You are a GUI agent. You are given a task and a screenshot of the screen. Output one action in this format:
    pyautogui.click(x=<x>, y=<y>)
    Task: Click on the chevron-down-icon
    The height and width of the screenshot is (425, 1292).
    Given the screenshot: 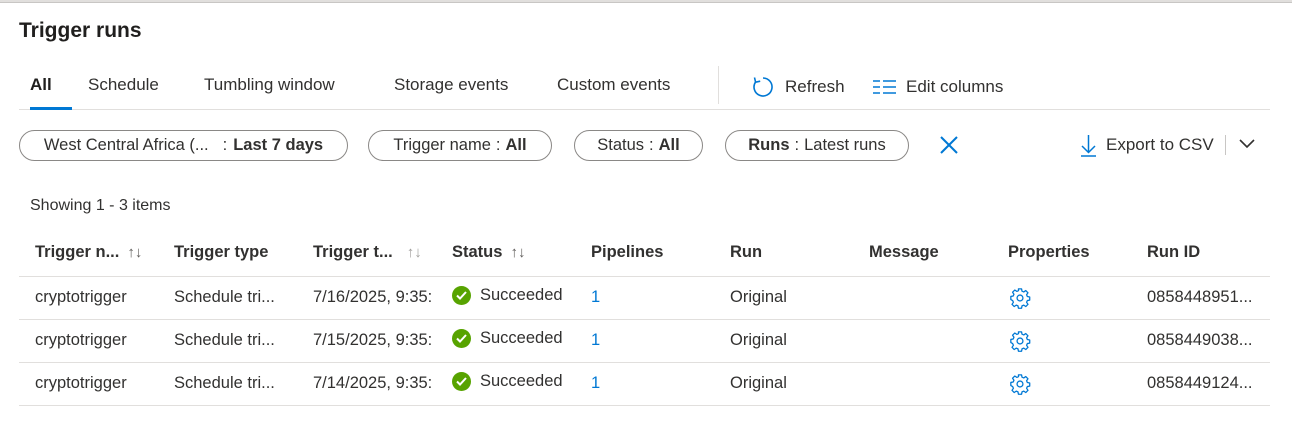 What is the action you would take?
    pyautogui.click(x=1247, y=144)
    